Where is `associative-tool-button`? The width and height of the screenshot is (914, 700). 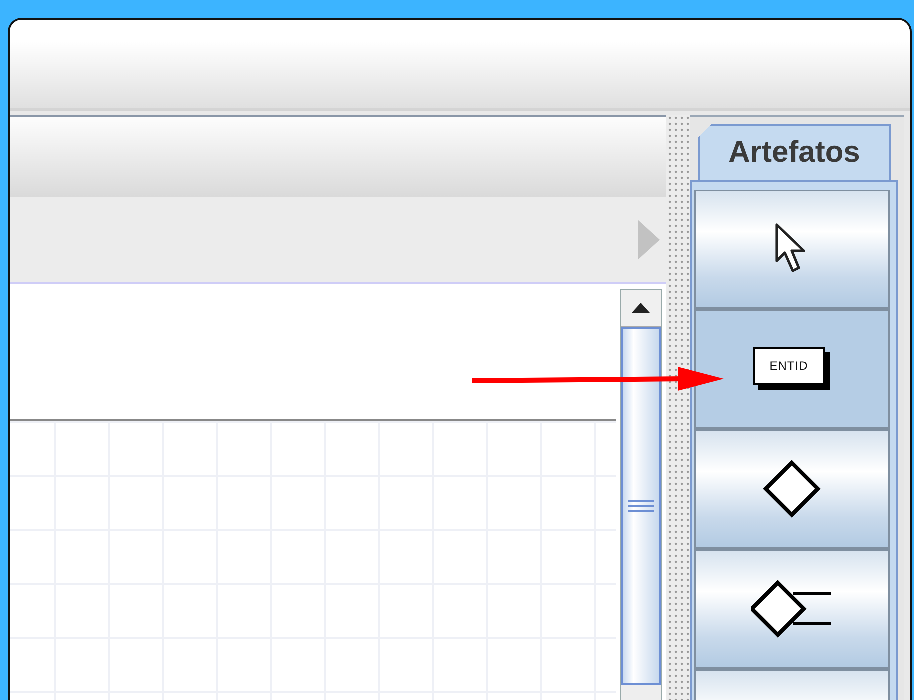
associative-tool-button is located at coordinates (792, 610).